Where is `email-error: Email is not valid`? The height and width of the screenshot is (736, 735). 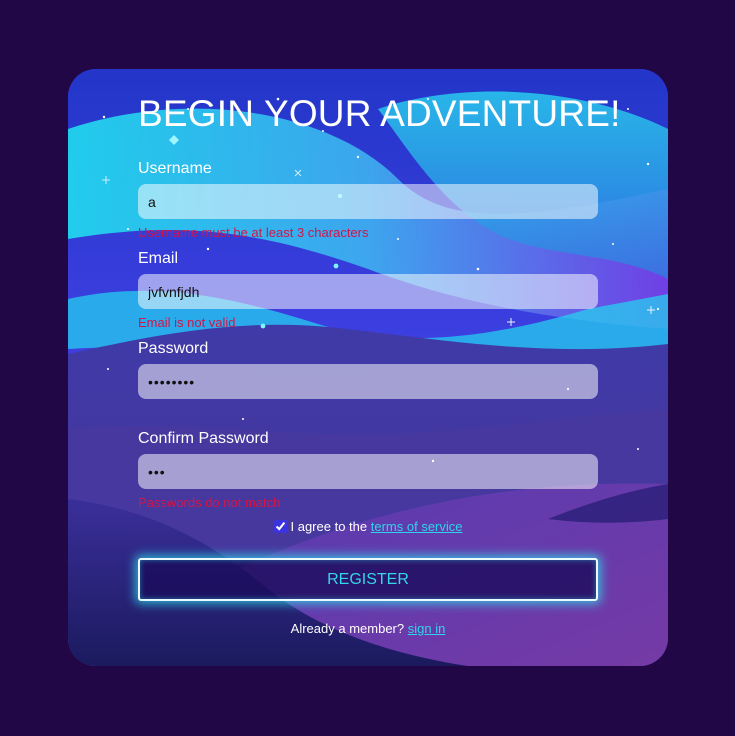 email-error: Email is not valid is located at coordinates (187, 322).